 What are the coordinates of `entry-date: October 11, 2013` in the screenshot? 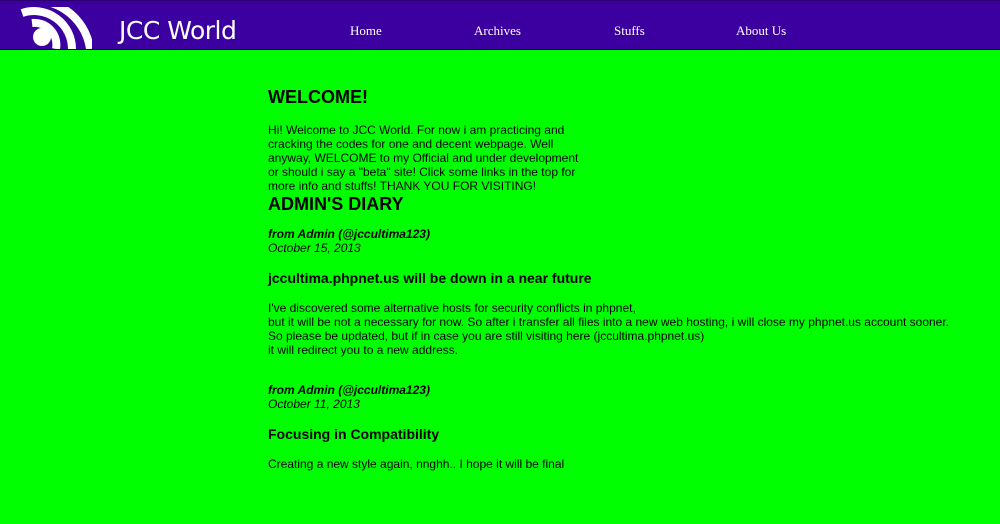 It's located at (314, 404).